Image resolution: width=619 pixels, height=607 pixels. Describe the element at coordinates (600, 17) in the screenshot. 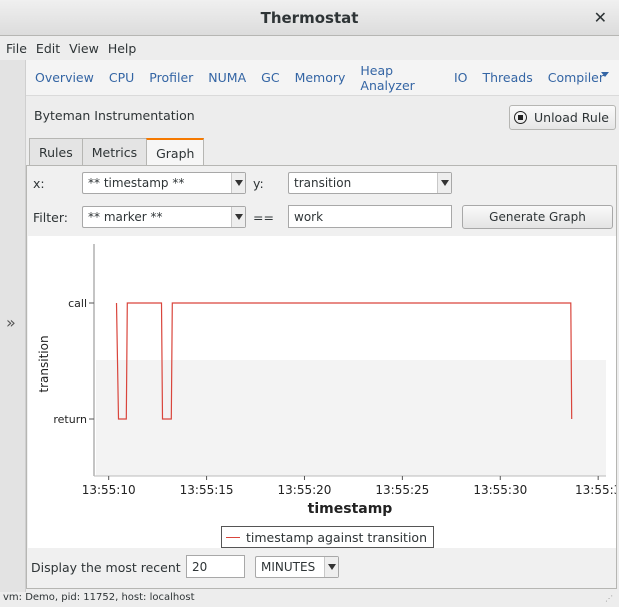

I see `close-icon: ✕` at that location.